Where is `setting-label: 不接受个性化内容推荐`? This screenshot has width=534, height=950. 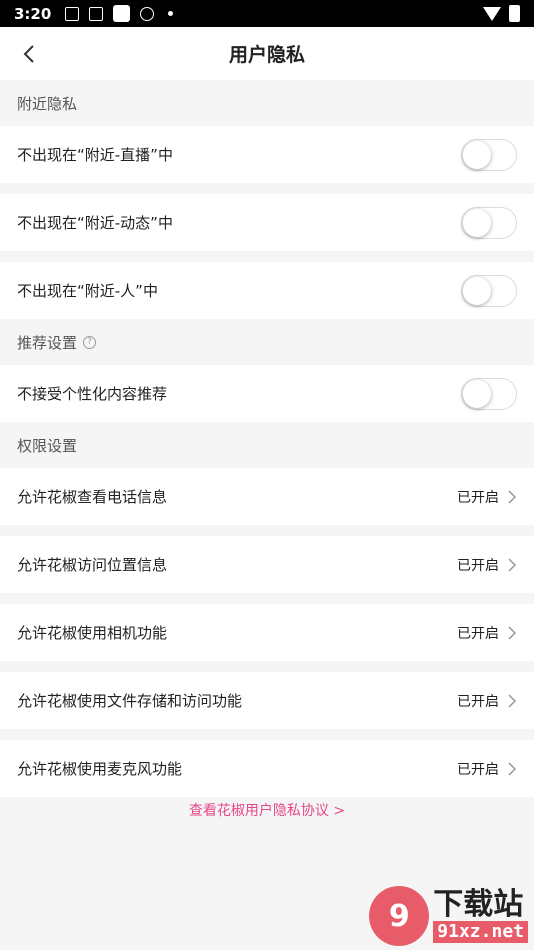 setting-label: 不接受个性化内容推荐 is located at coordinates (92, 394).